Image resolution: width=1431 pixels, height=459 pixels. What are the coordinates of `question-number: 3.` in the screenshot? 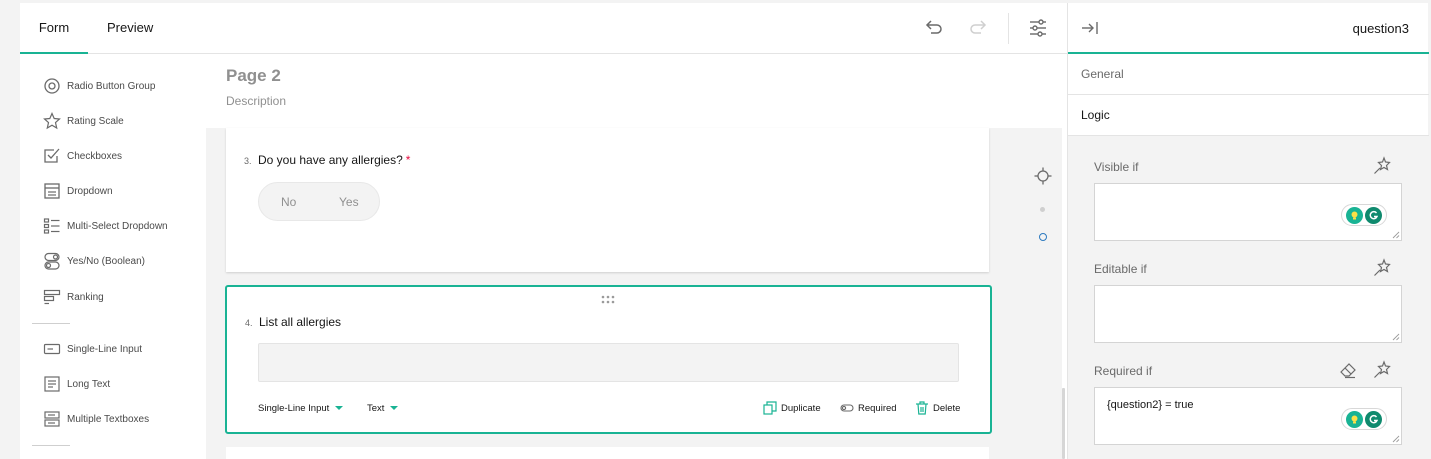 It's located at (248, 161).